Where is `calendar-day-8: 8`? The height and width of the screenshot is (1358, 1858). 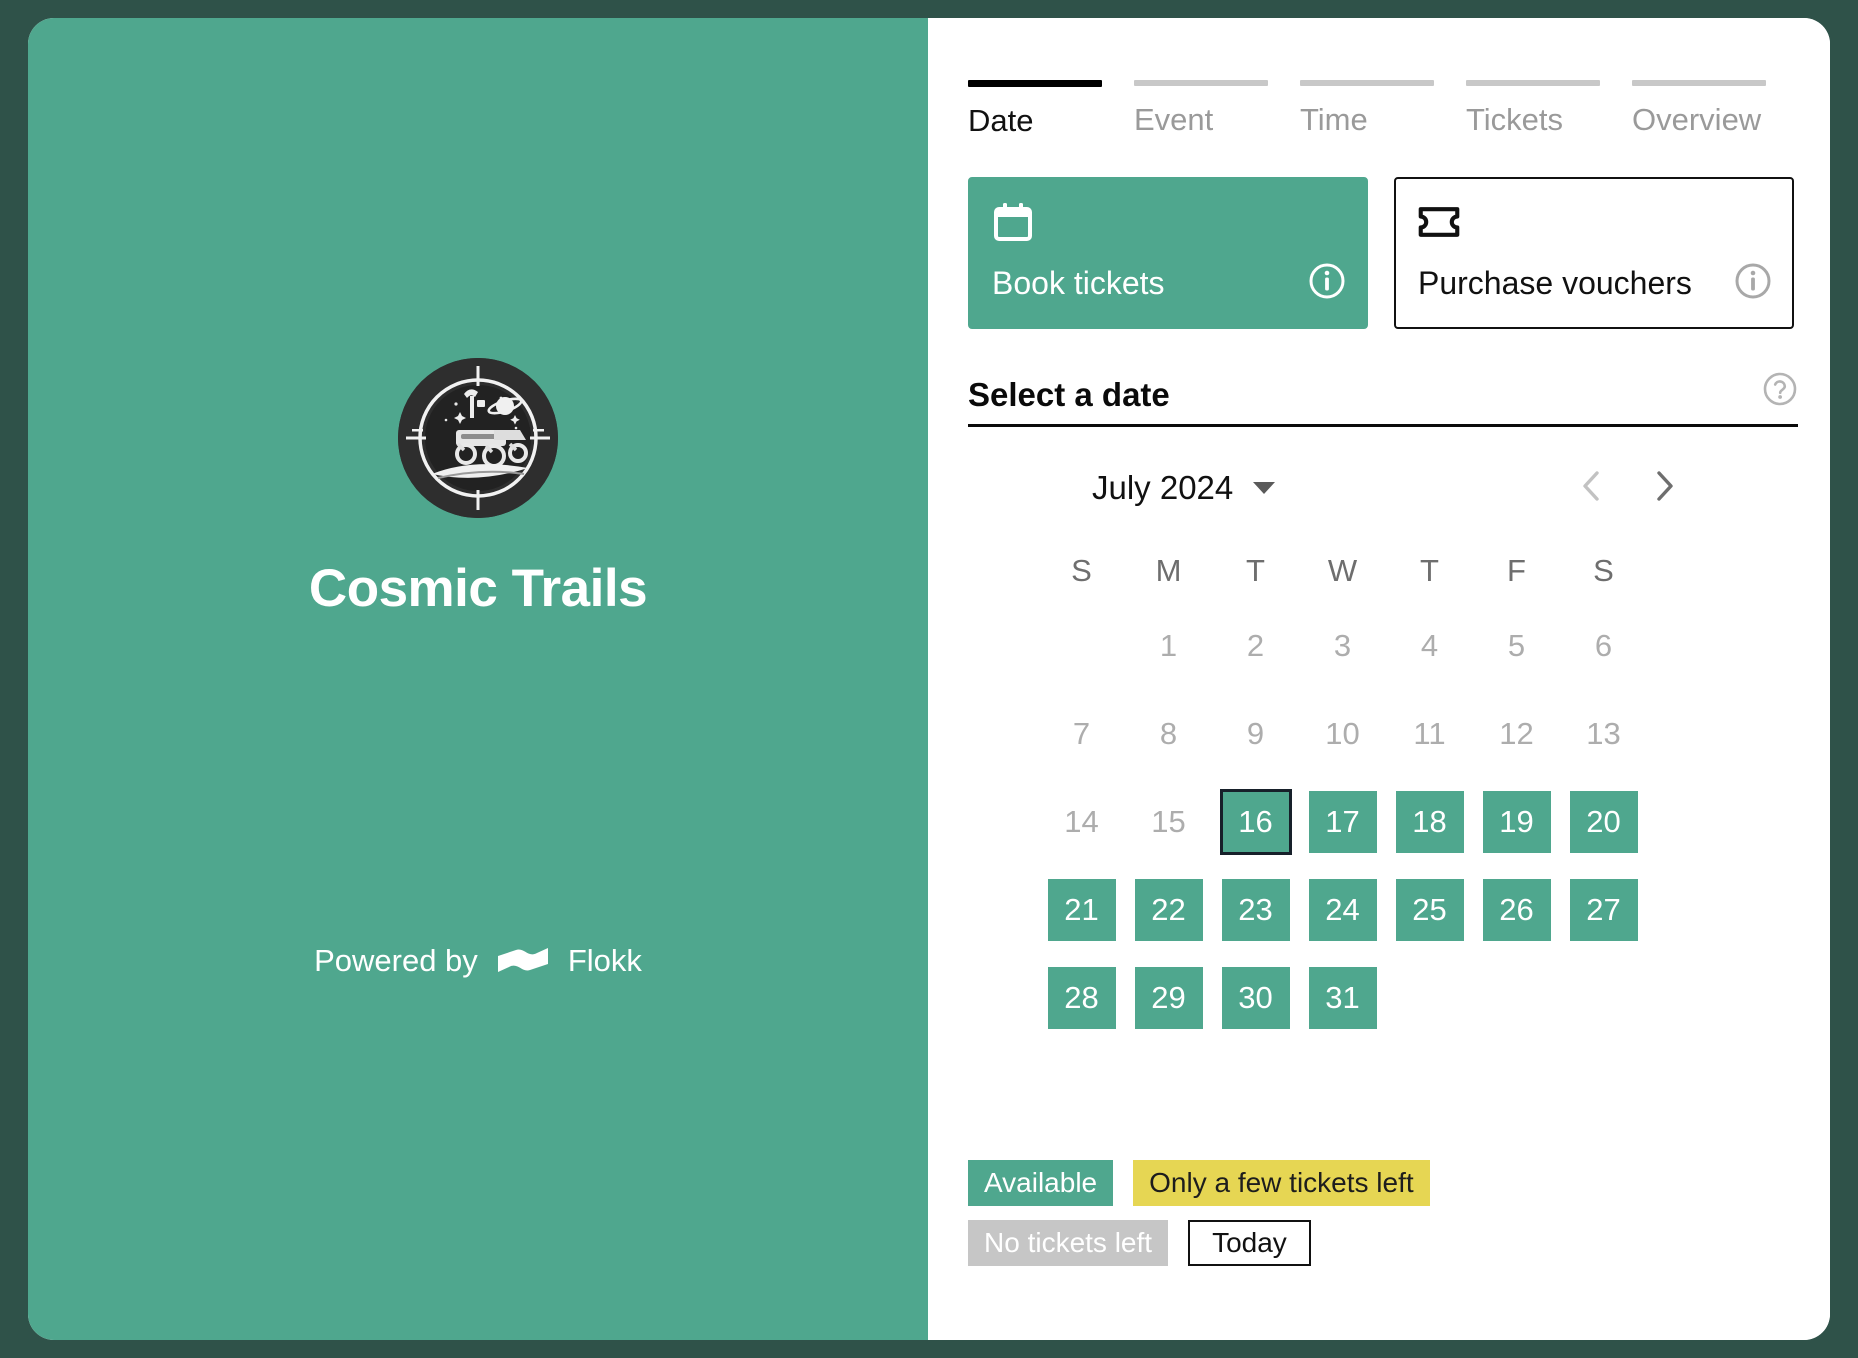 calendar-day-8: 8 is located at coordinates (1168, 733).